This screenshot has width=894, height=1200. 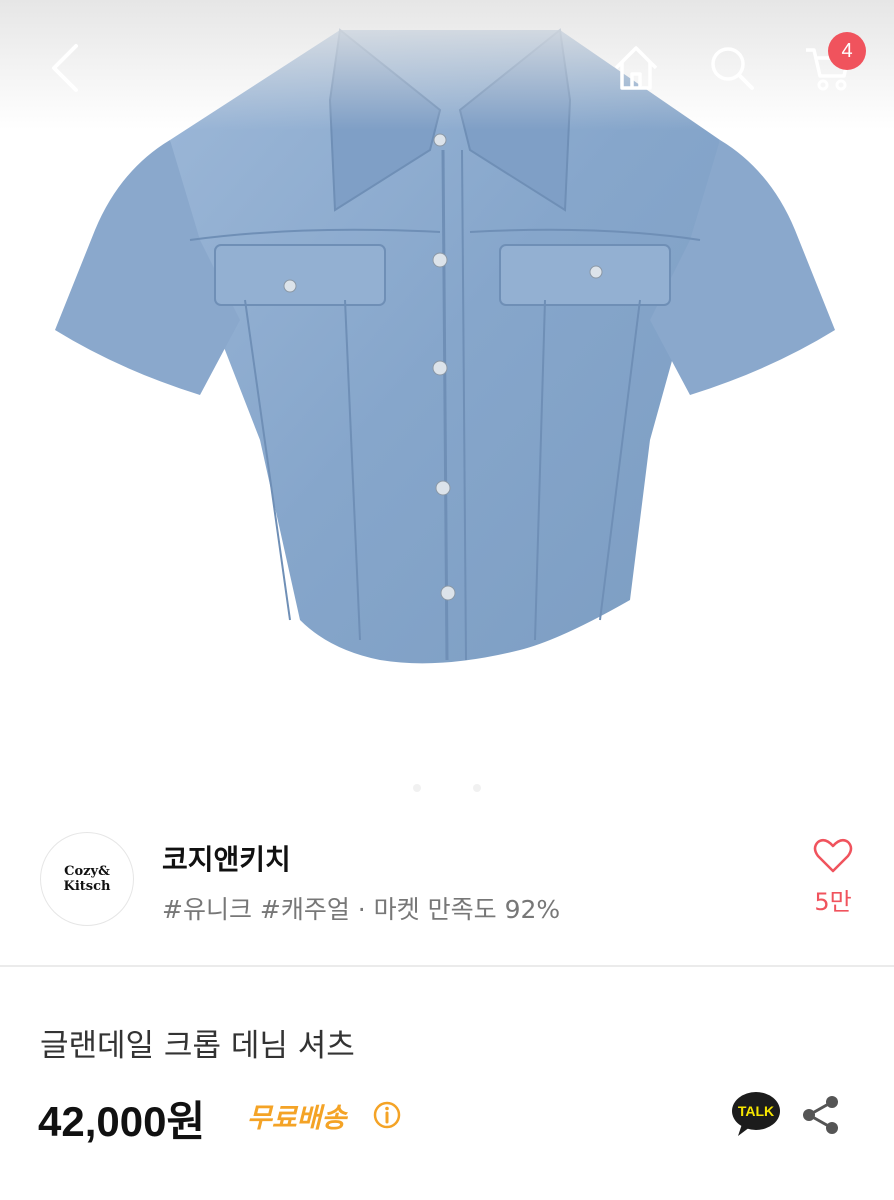 What do you see at coordinates (87, 886) in the screenshot?
I see `shop-logo-text-line2: Kitsch` at bounding box center [87, 886].